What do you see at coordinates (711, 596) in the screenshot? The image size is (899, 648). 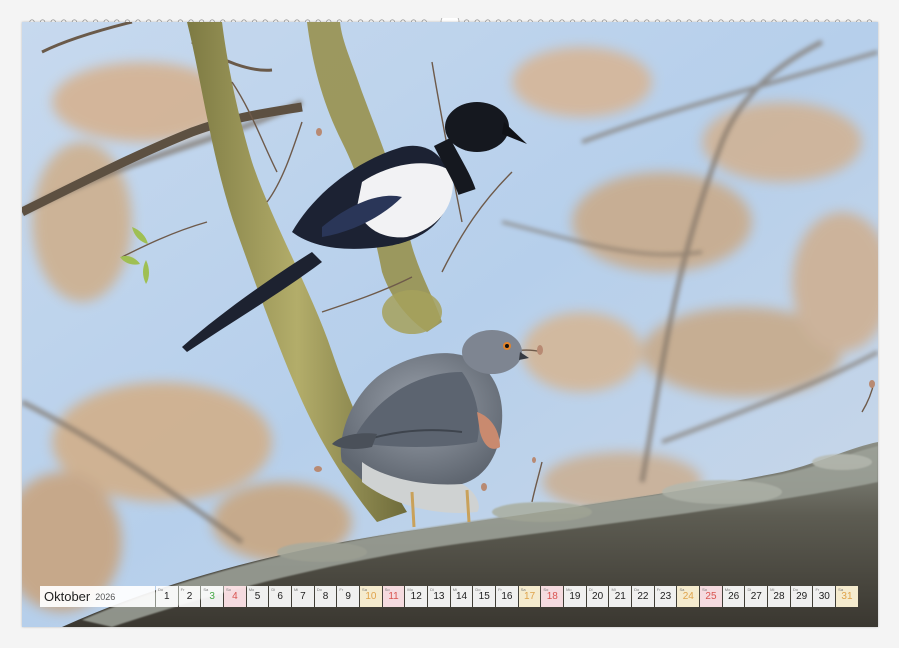 I see `day-cell: So 25` at bounding box center [711, 596].